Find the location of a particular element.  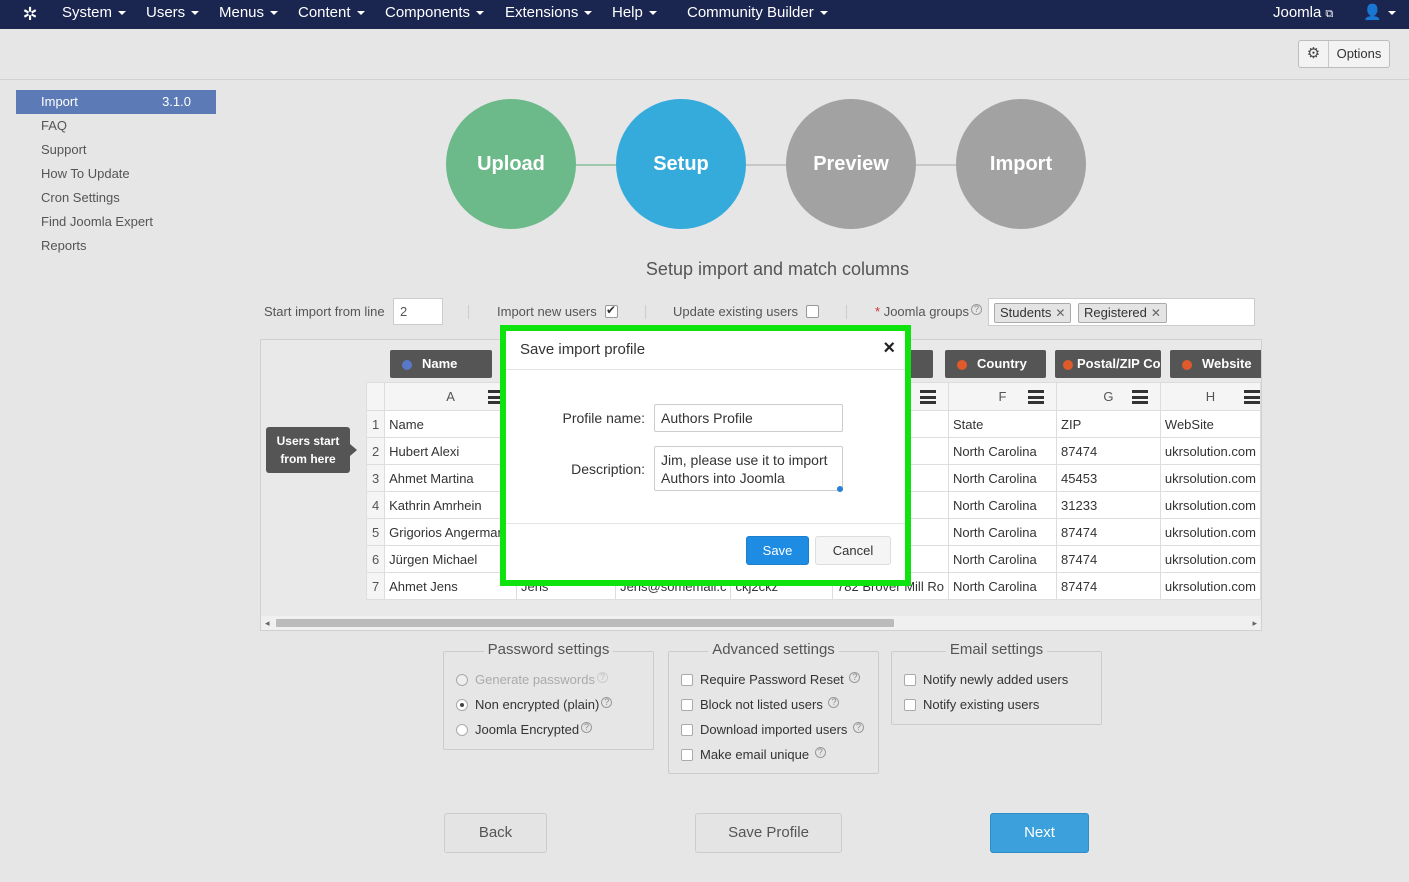

resize-handle-icon is located at coordinates (840, 489).